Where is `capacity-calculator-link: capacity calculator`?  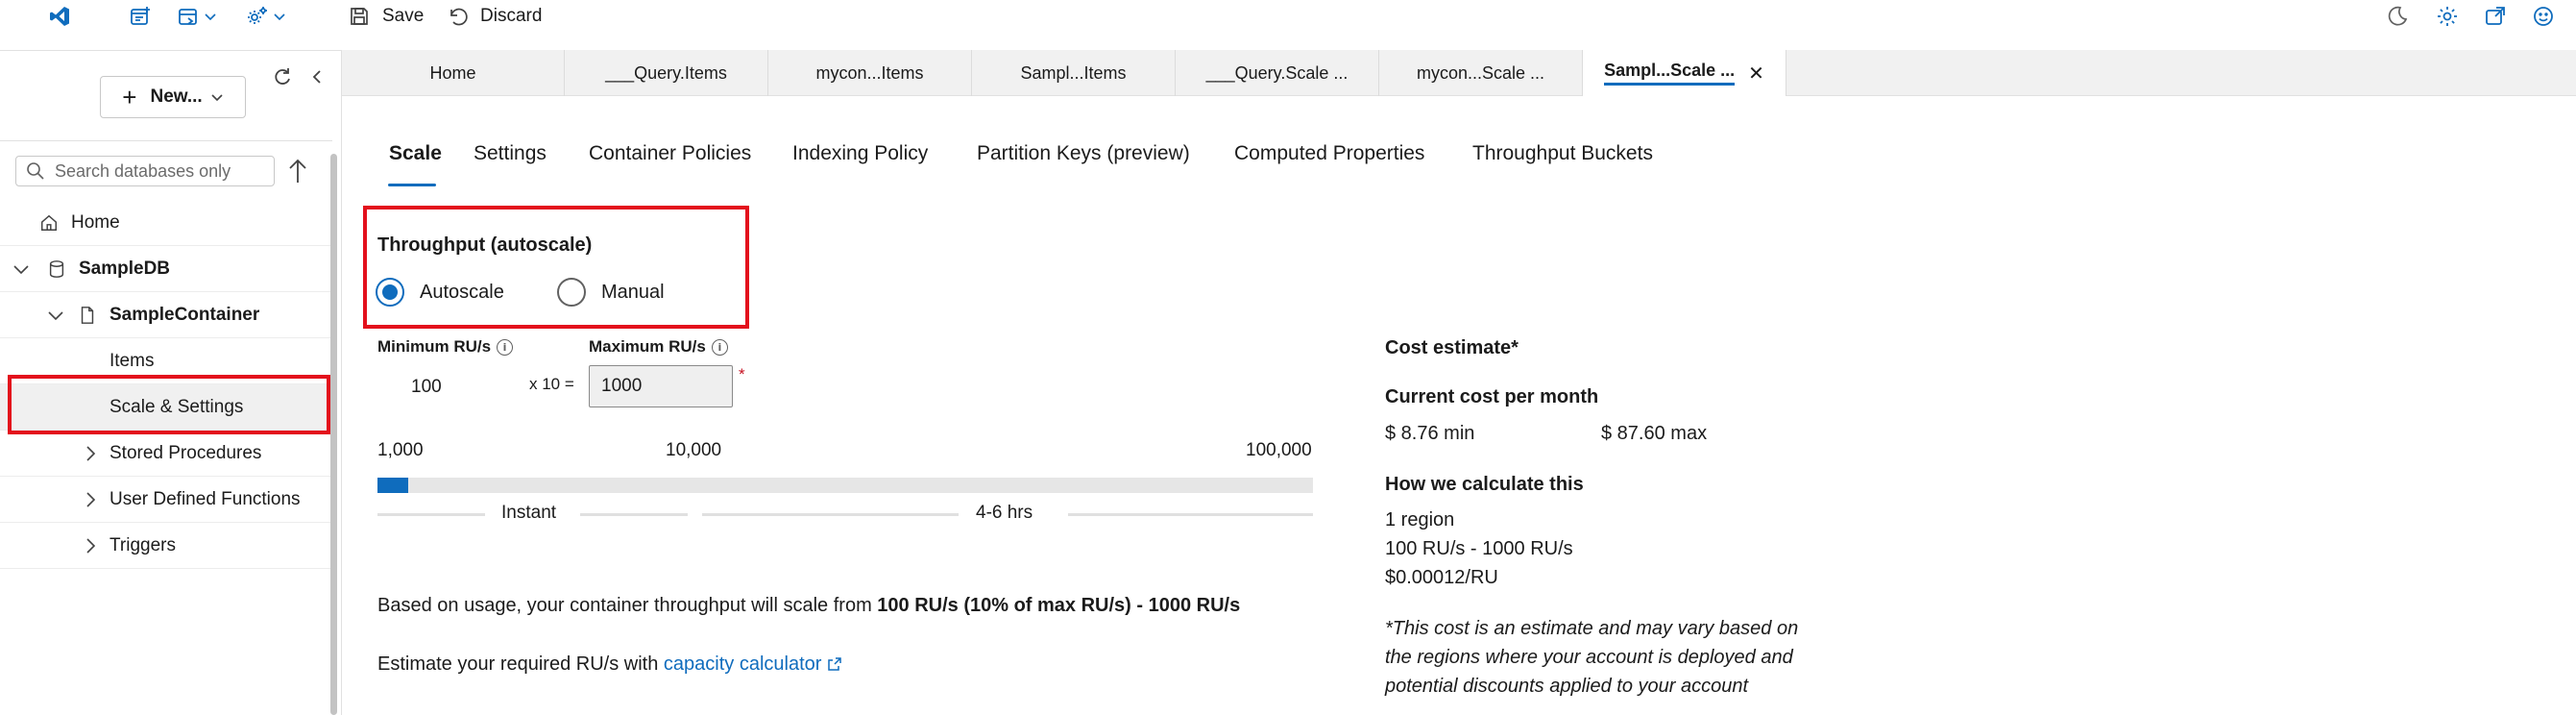
capacity-calculator-link: capacity calculator is located at coordinates (753, 664).